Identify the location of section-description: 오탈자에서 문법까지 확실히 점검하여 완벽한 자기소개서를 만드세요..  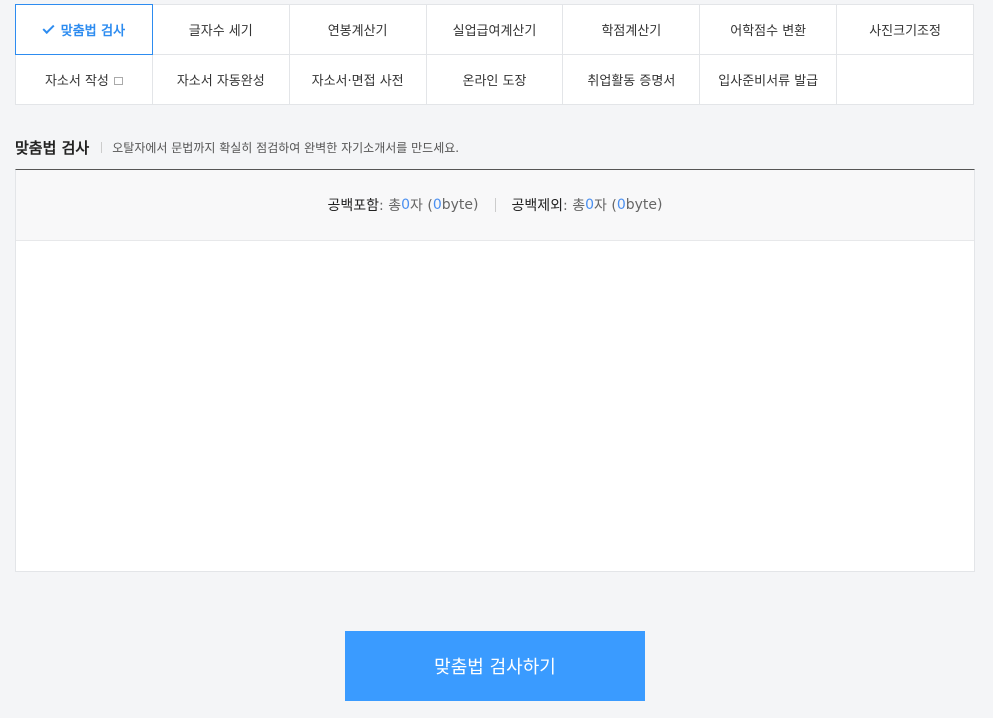
(286, 148).